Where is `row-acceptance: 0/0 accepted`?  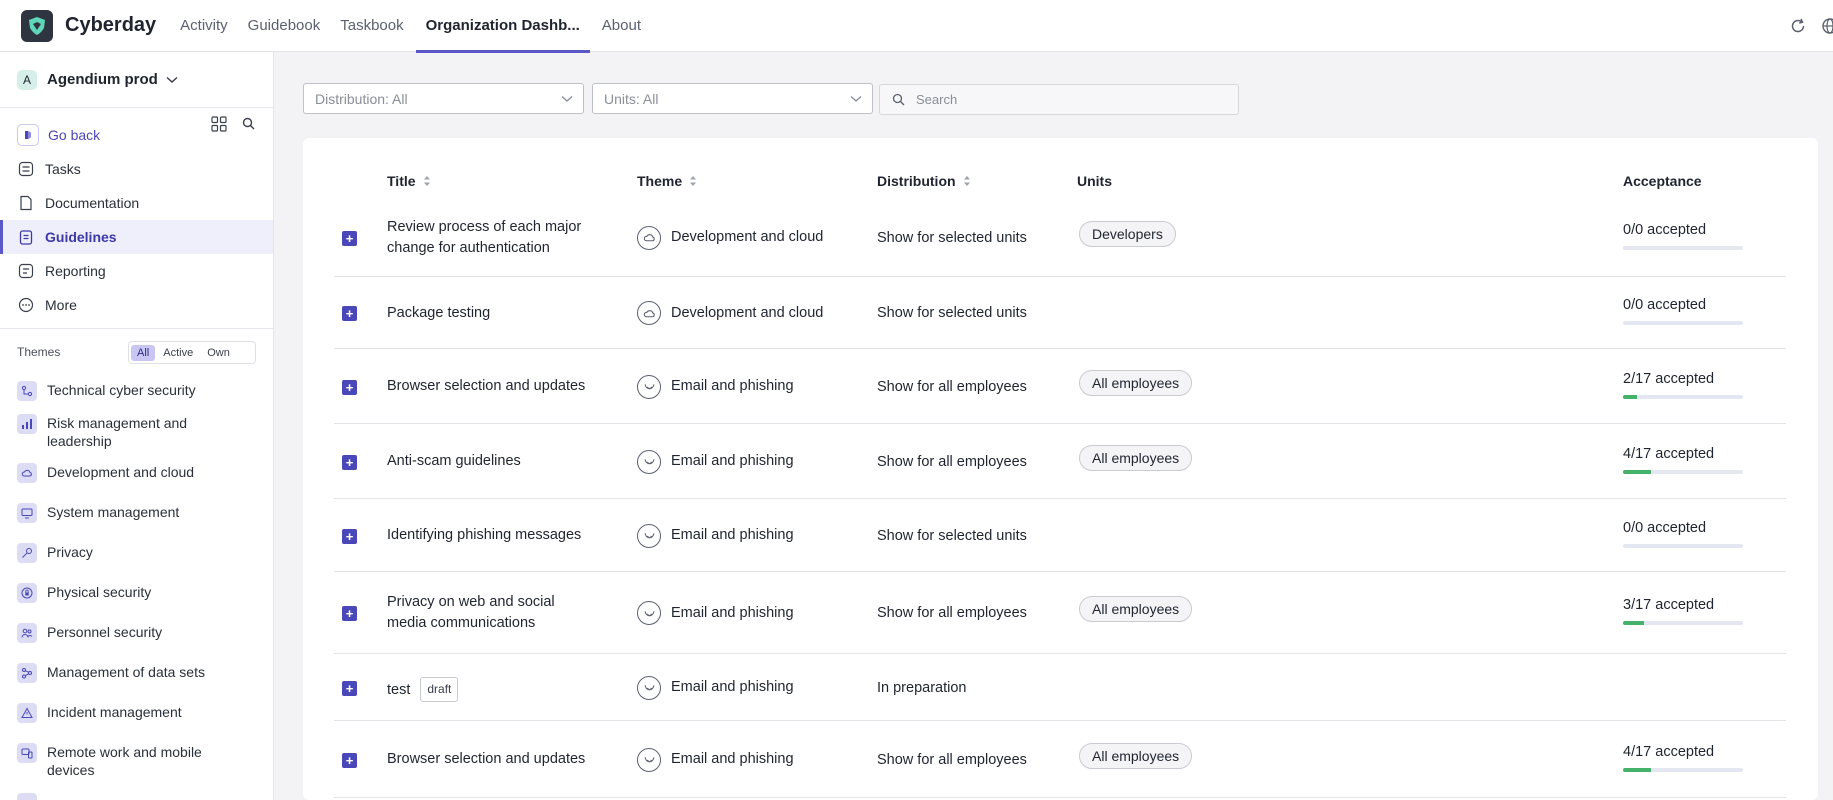 row-acceptance: 0/0 accepted is located at coordinates (1683, 310).